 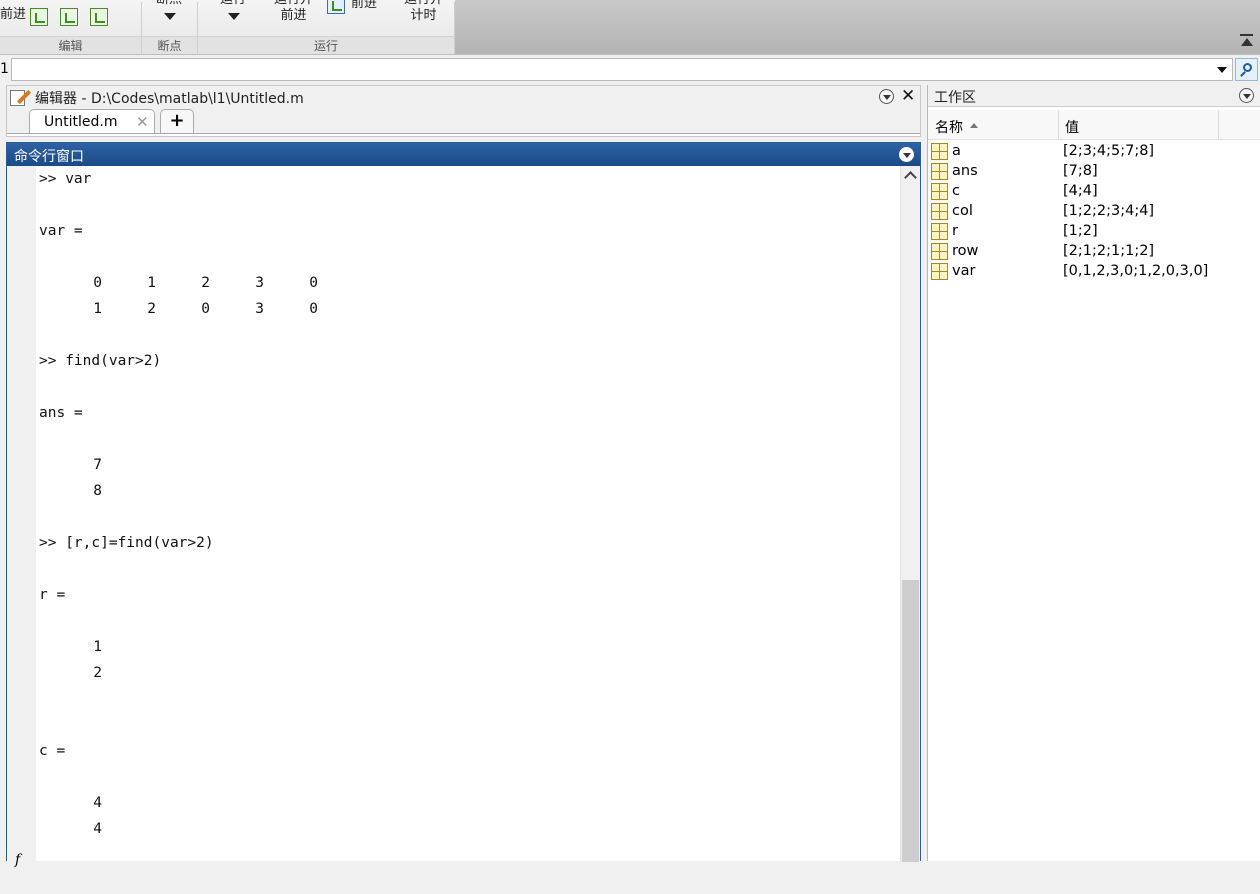 What do you see at coordinates (910, 721) in the screenshot?
I see `scrollbar-thumb` at bounding box center [910, 721].